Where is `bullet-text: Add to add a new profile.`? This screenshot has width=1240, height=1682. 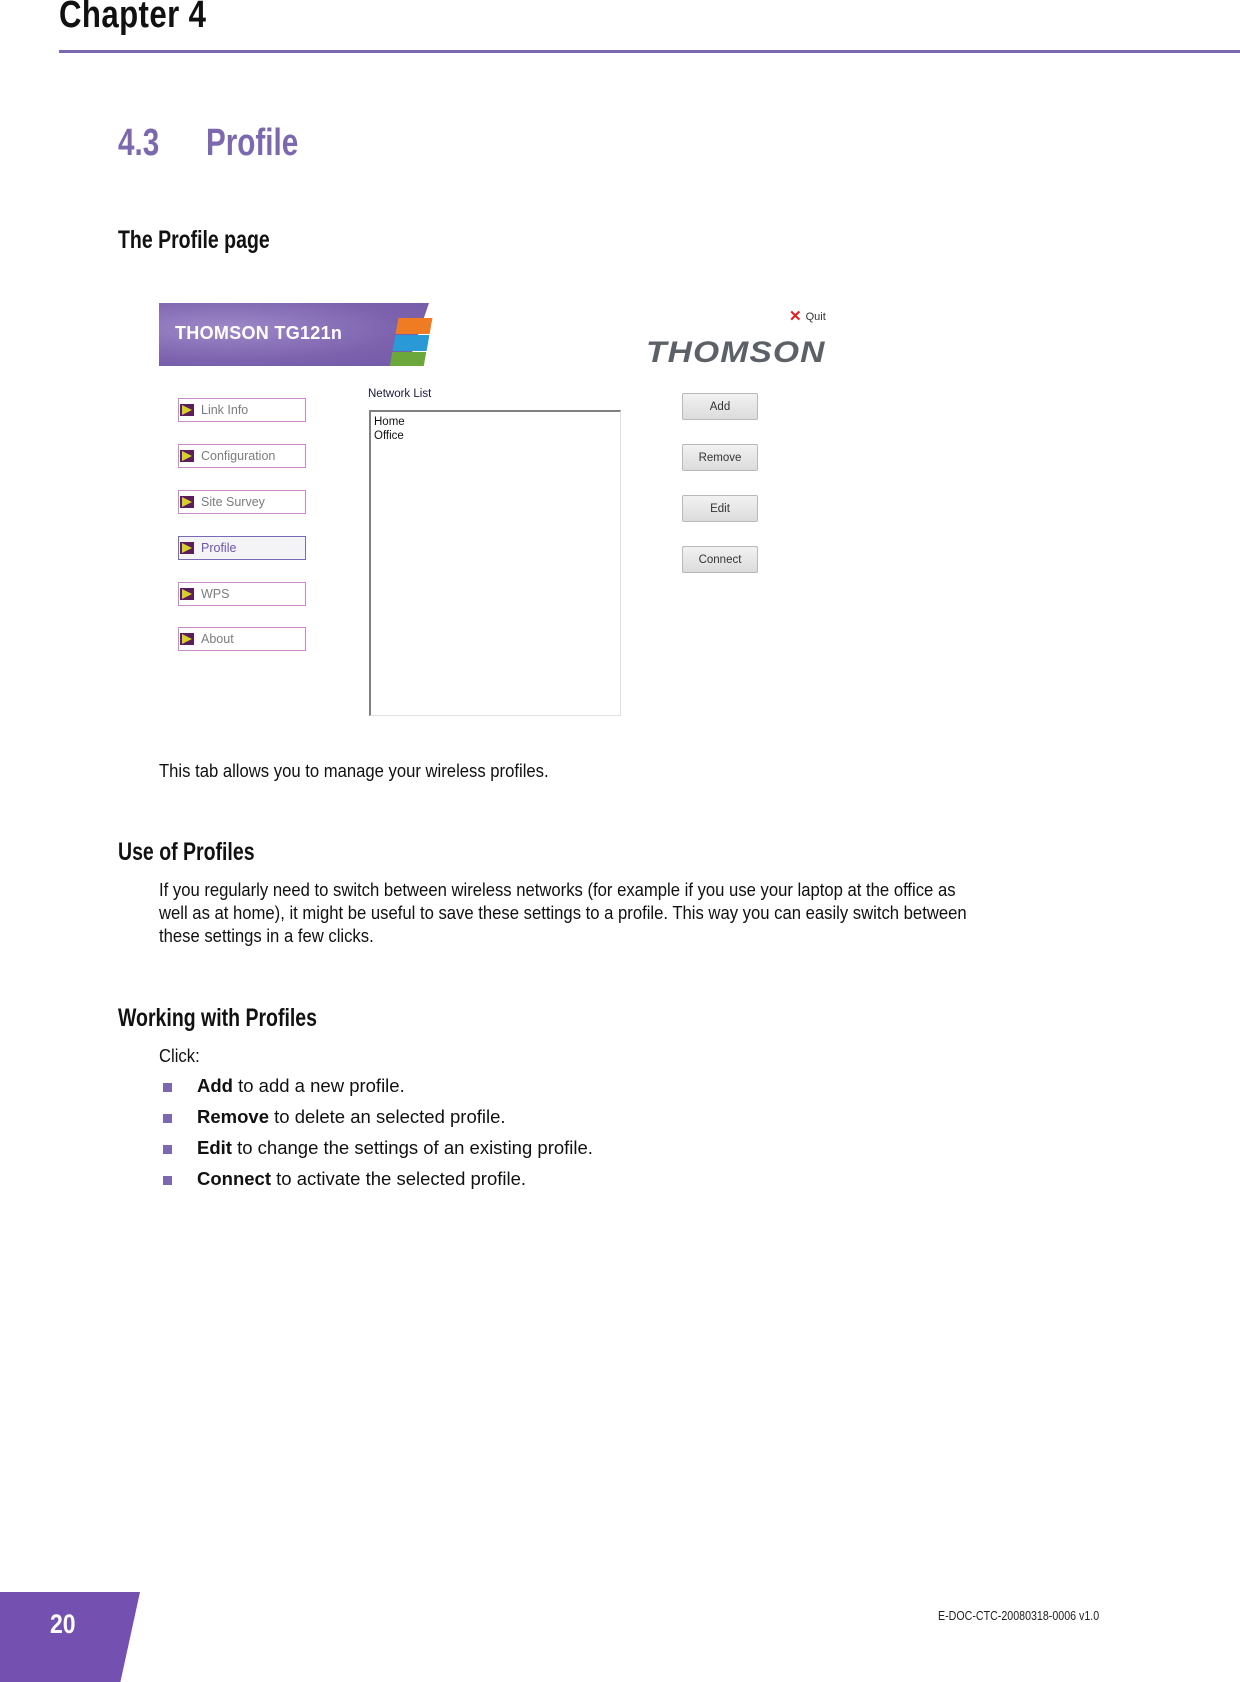
bullet-text: Add to add a new profile. is located at coordinates (301, 1086).